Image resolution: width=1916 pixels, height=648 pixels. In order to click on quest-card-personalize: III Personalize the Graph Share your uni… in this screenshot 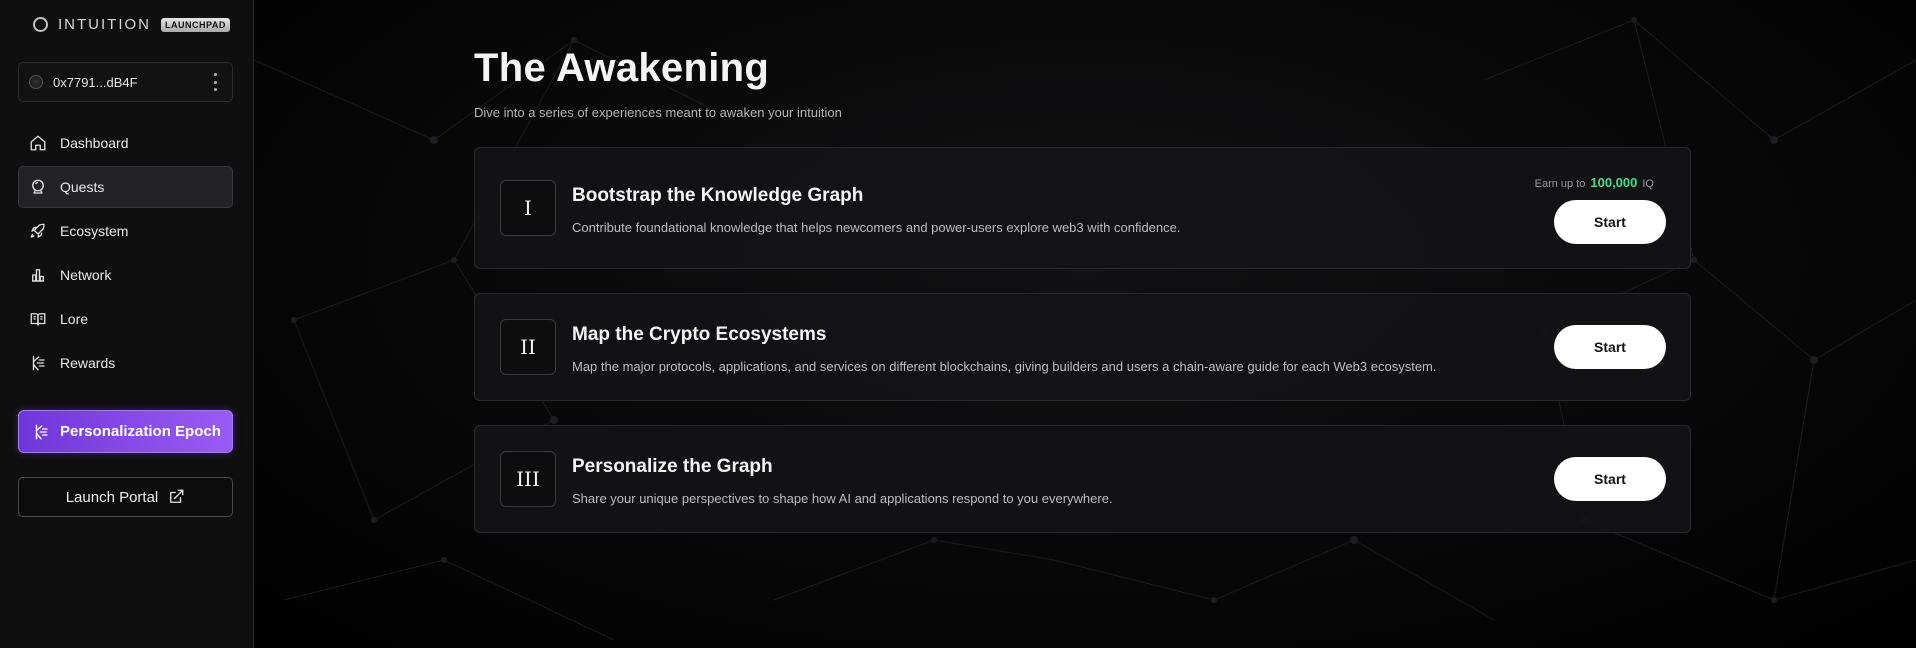, I will do `click(1082, 479)`.